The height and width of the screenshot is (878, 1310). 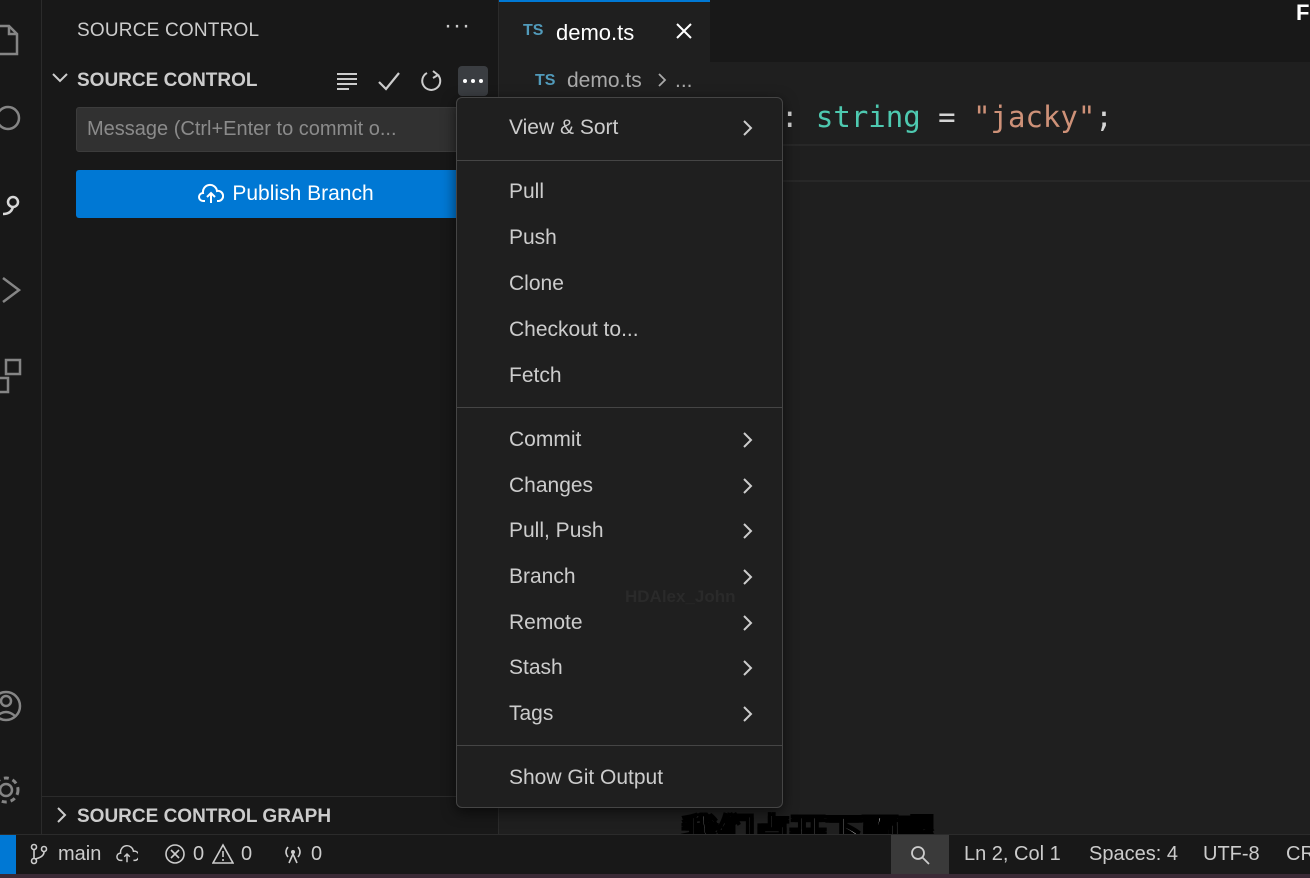 I want to click on indentation: Spaces: 4, so click(x=1133, y=854).